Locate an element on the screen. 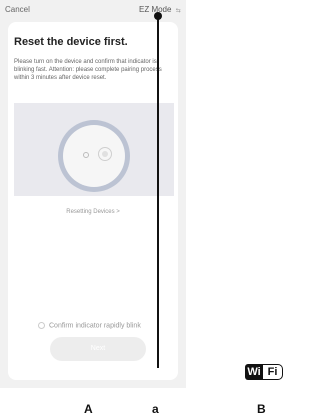  wifi-logo-icon: Wi Fi is located at coordinates (265, 372).